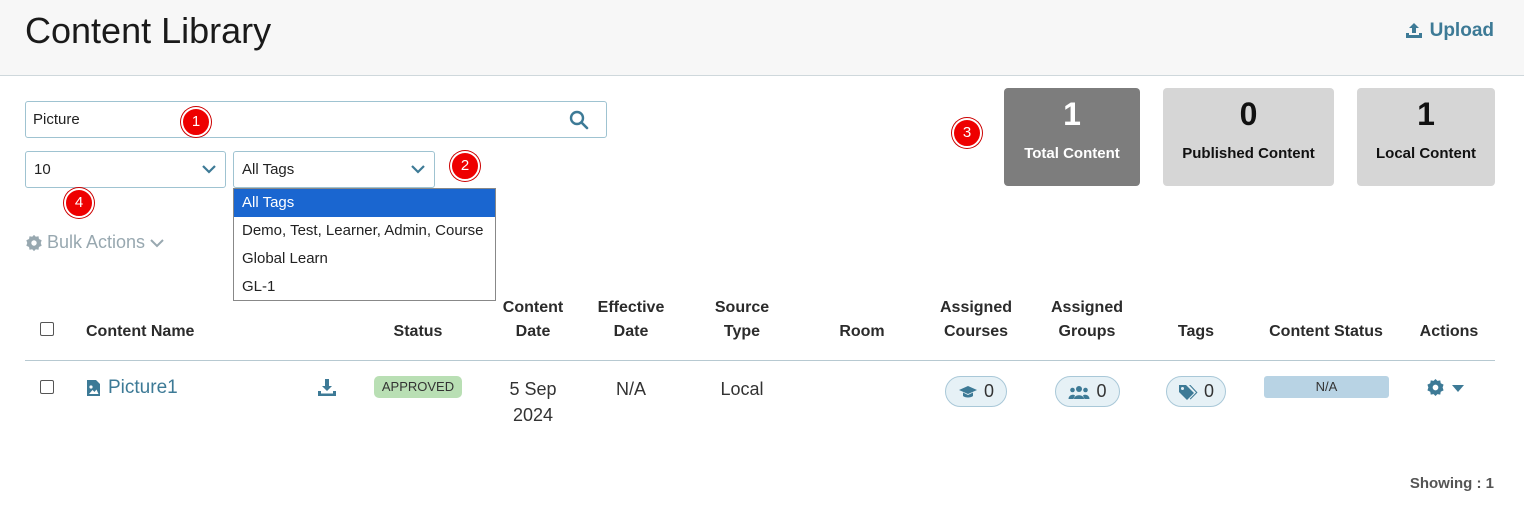 This screenshot has width=1524, height=509. I want to click on graduation-cap-icon, so click(967, 391).